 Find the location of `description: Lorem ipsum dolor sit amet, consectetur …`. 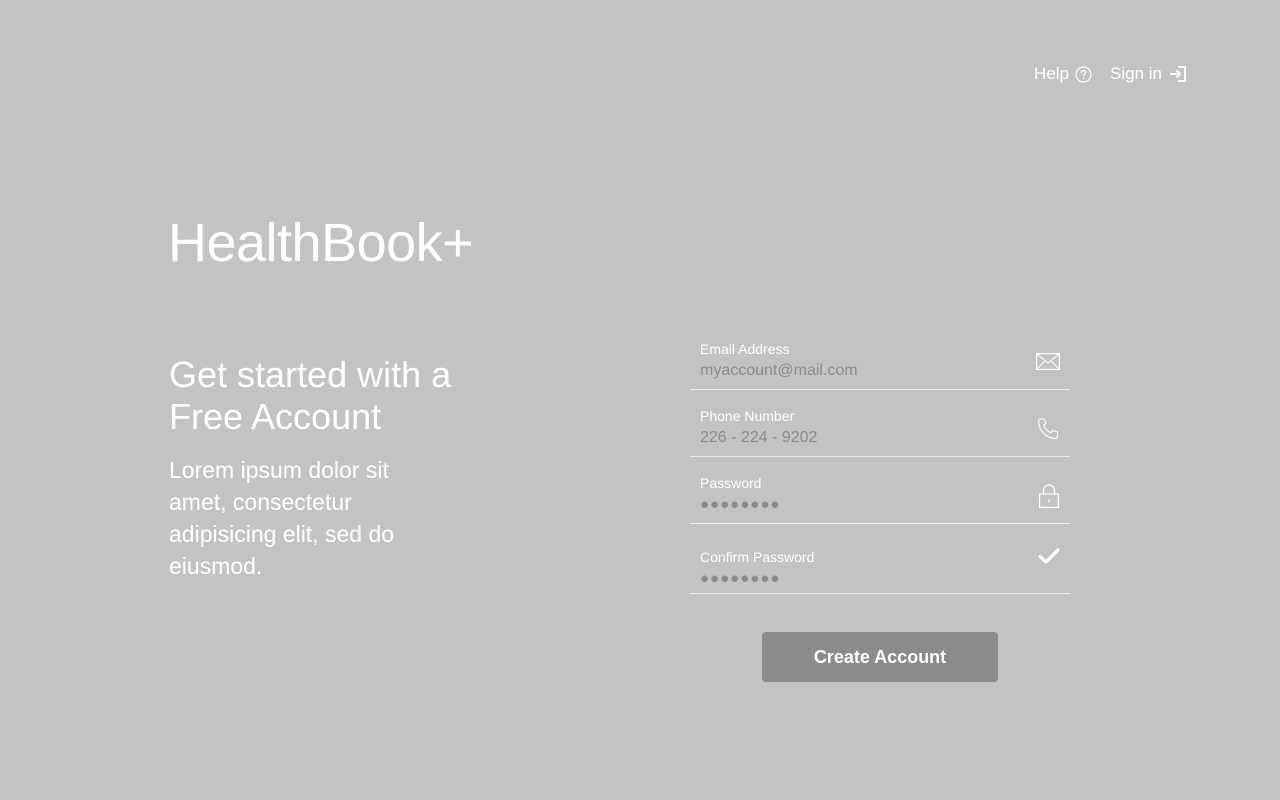

description: Lorem ipsum dolor sit amet, consectetur … is located at coordinates (282, 518).